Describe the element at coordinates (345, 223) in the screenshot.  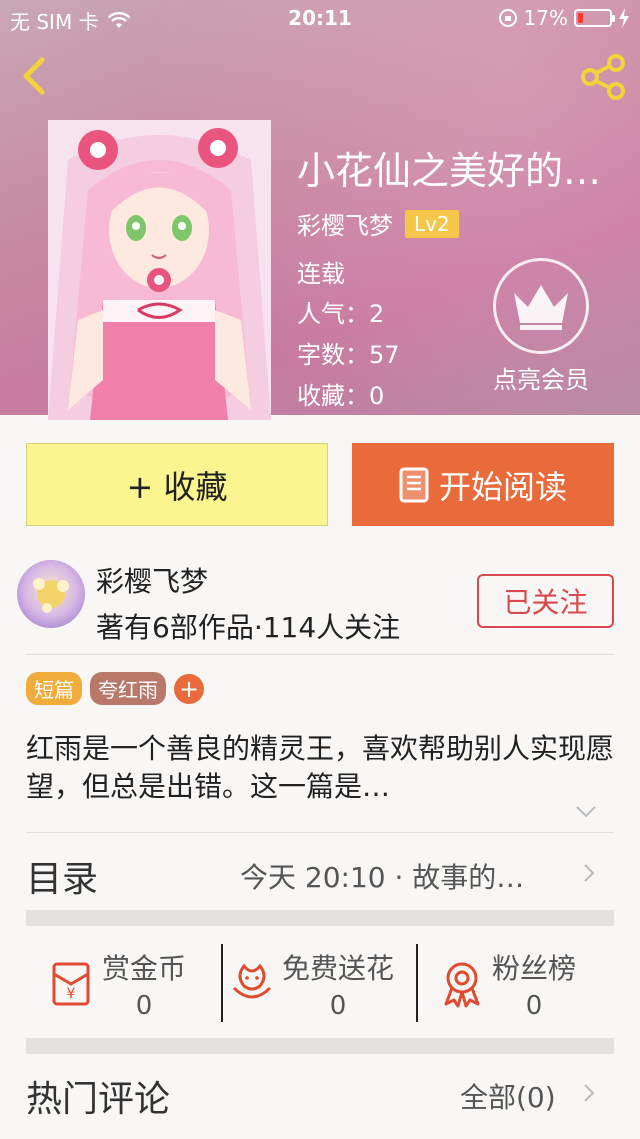
I see `book-author: 彩樱飞梦` at that location.